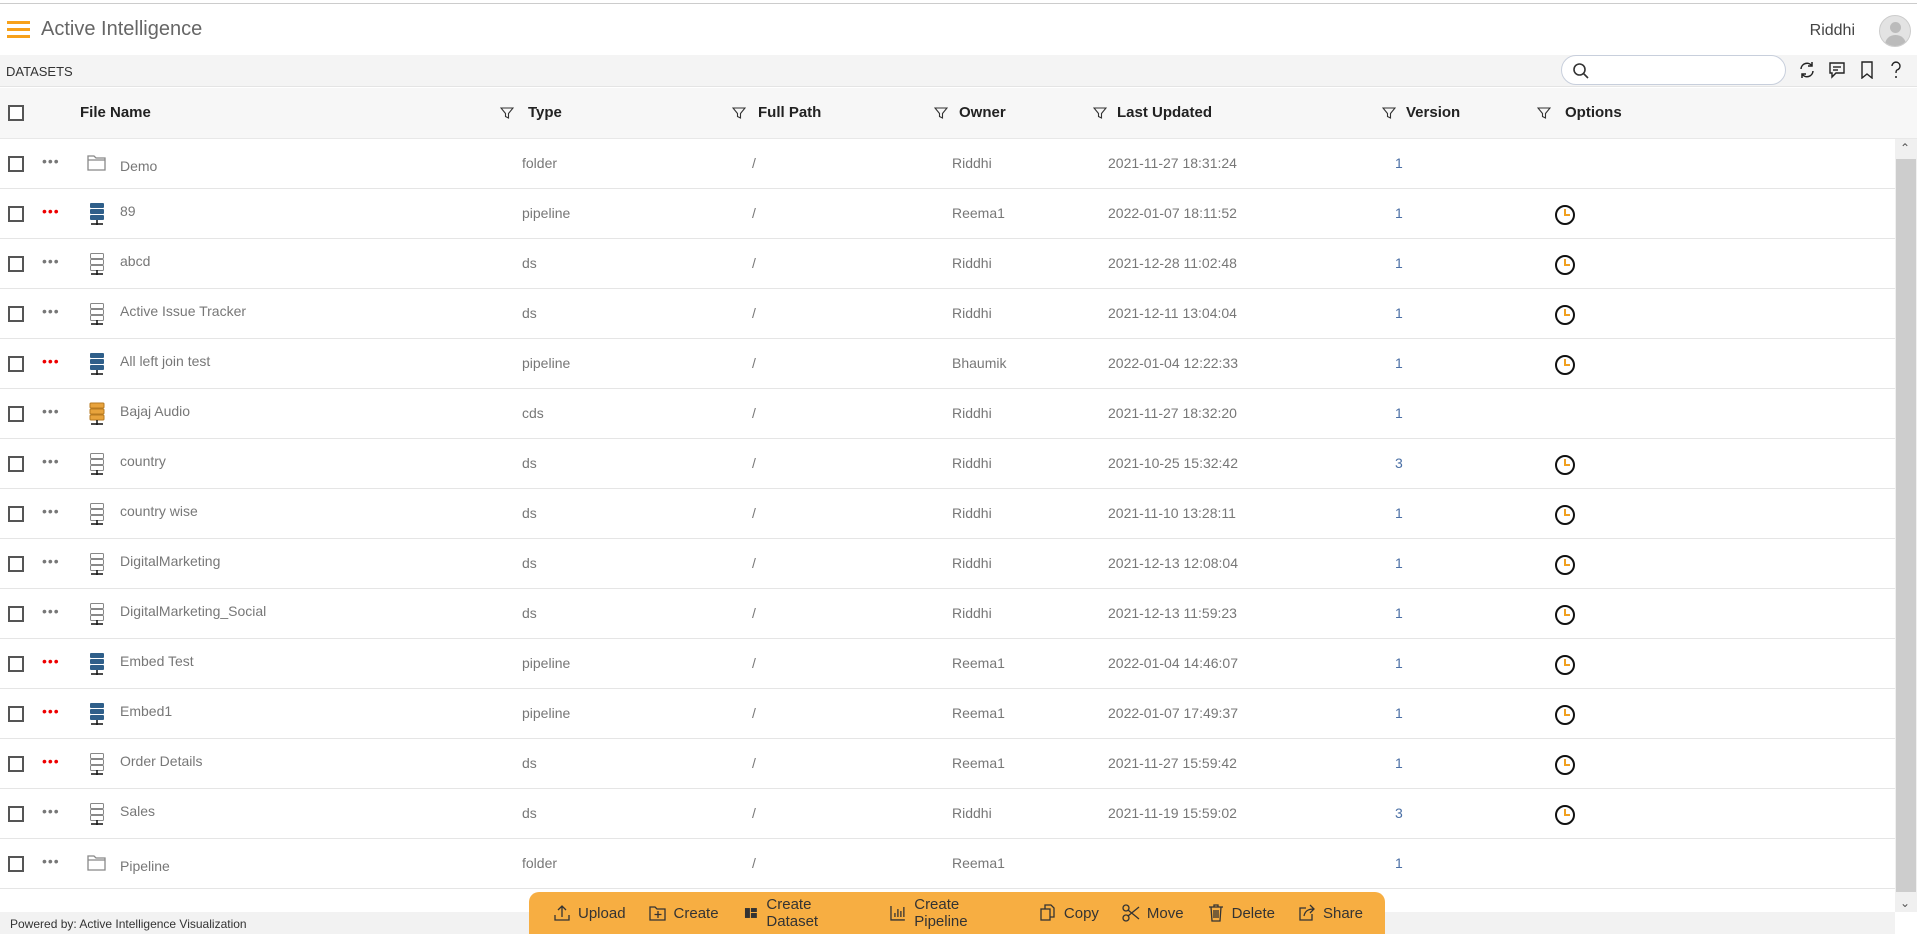 The height and width of the screenshot is (934, 1917). What do you see at coordinates (1807, 70) in the screenshot?
I see `refresh-icon` at bounding box center [1807, 70].